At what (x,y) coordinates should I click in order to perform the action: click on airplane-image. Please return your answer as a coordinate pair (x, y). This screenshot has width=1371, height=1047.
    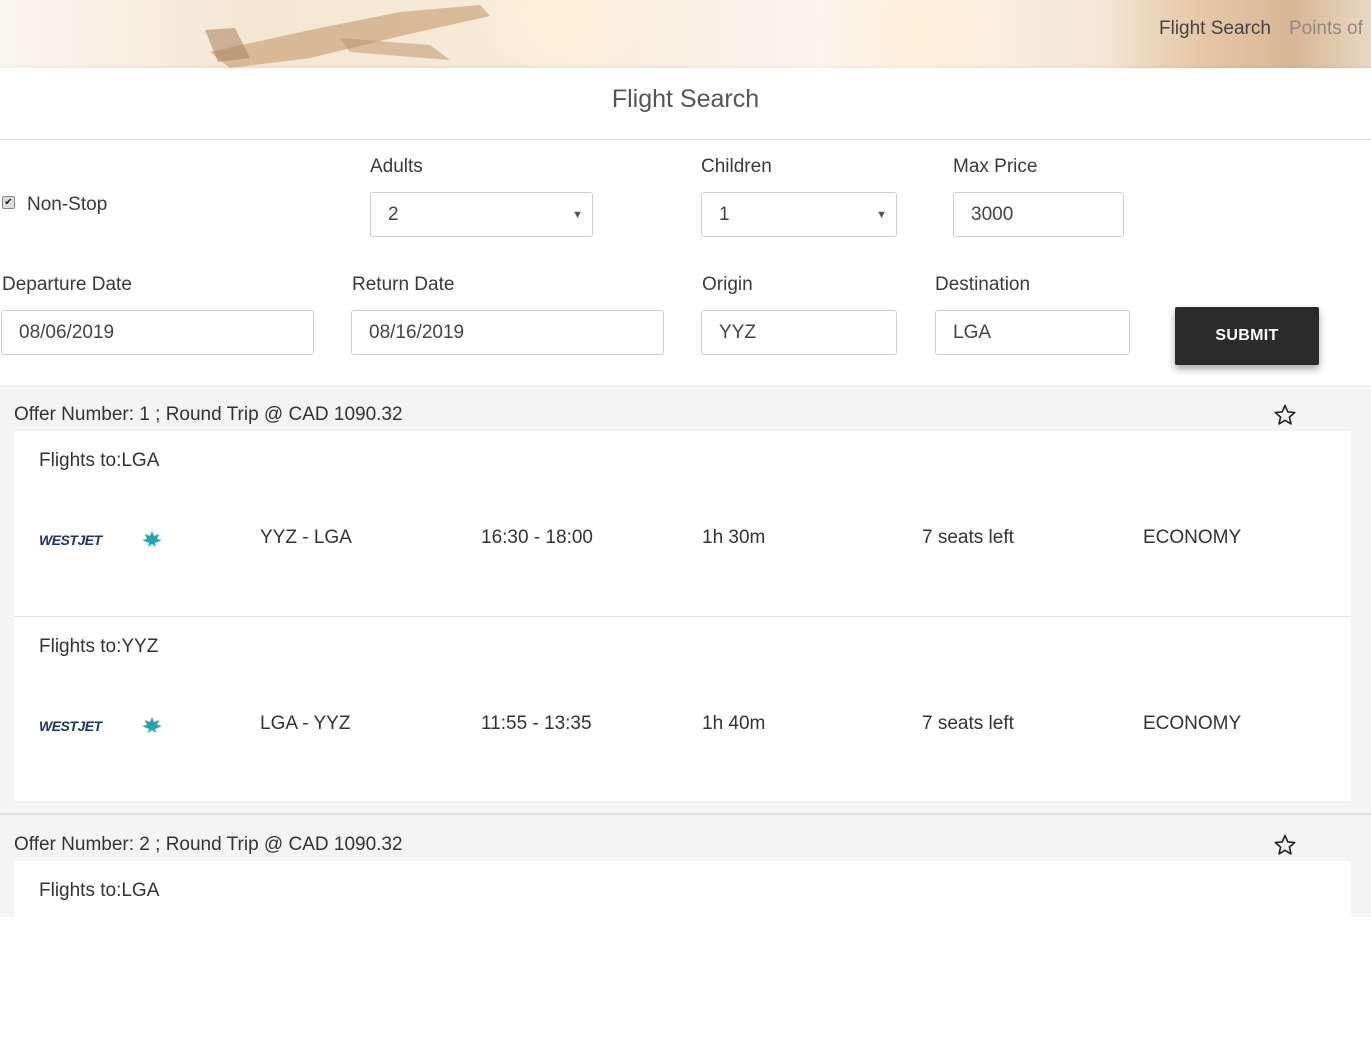
    Looking at the image, I should click on (347, 36).